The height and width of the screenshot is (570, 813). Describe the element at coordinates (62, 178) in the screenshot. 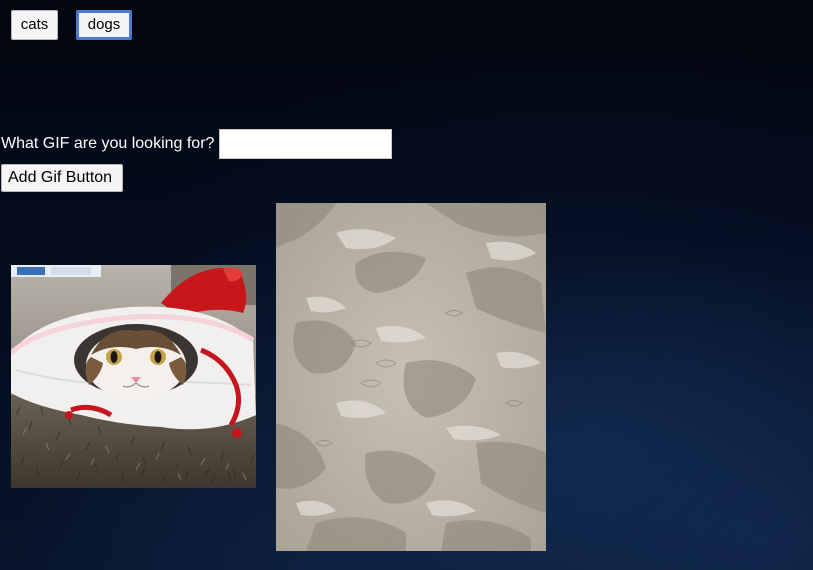

I see `add-gif-button: Add Gif Button` at that location.